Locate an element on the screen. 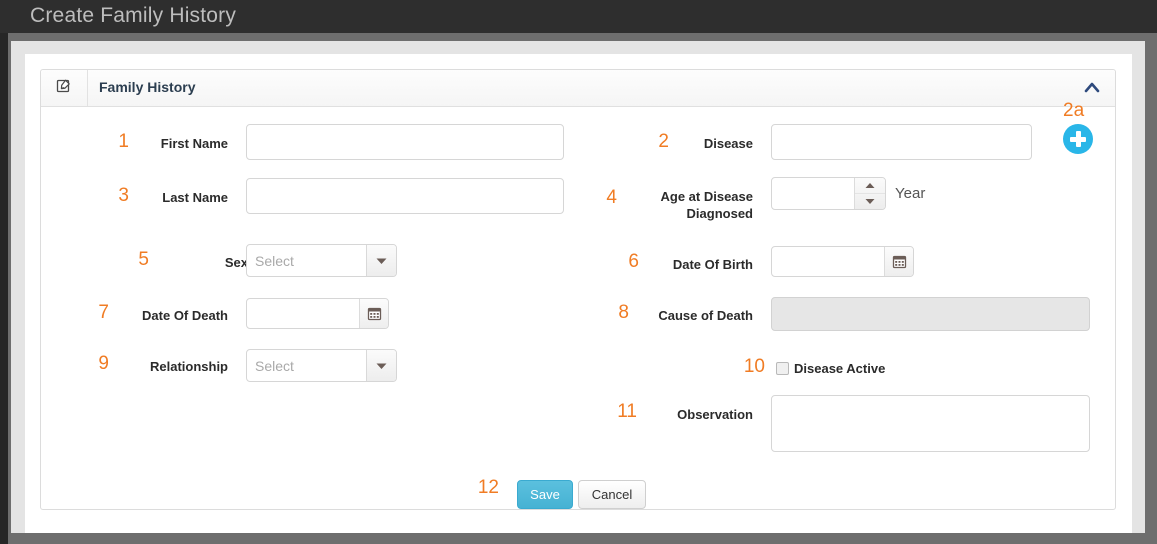 Image resolution: width=1157 pixels, height=544 pixels. label-sex: Sex is located at coordinates (236, 262).